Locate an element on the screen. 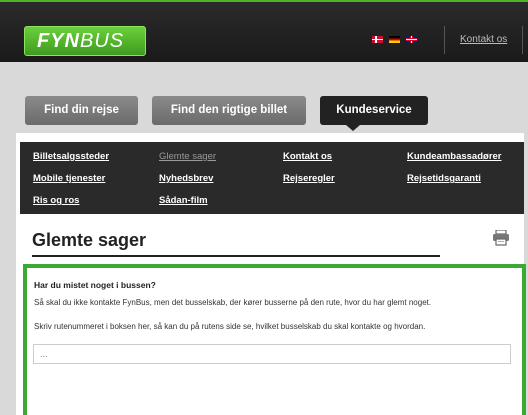 The height and width of the screenshot is (415, 528). submenu-kundeambassadorer: Kundeambassadører is located at coordinates (454, 156).